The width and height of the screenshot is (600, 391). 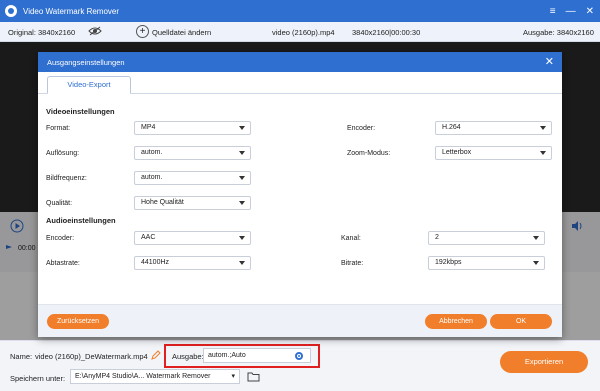 What do you see at coordinates (300, 320) in the screenshot?
I see `dialog-button-bar: Zurücksetzen Abbrechen OK` at bounding box center [300, 320].